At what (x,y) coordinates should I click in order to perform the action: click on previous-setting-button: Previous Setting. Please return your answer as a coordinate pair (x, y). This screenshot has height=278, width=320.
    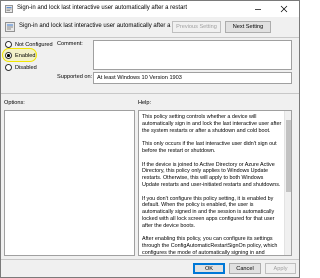
    Looking at the image, I should click on (196, 27).